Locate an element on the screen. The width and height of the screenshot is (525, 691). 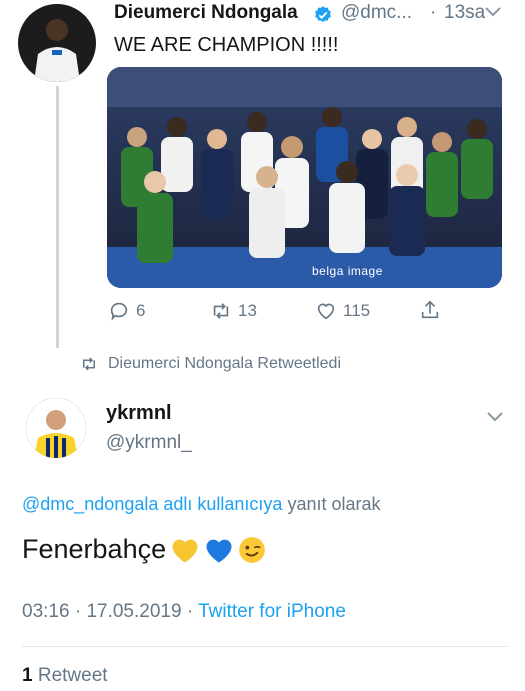
photo-watermark: belga image is located at coordinates (347, 271).